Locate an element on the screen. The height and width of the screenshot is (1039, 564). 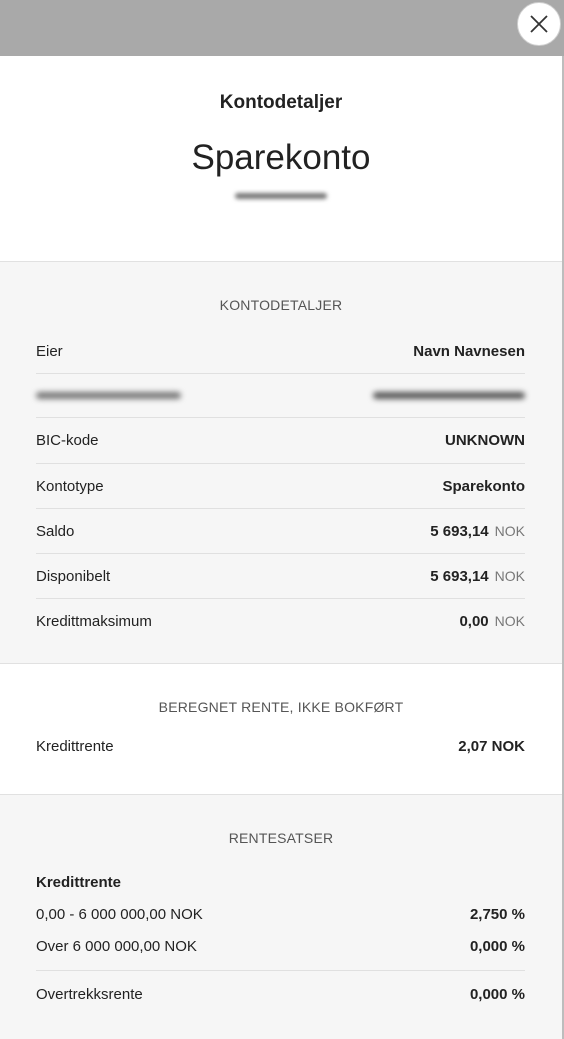
account-name-title: Sparekonto is located at coordinates (281, 157).